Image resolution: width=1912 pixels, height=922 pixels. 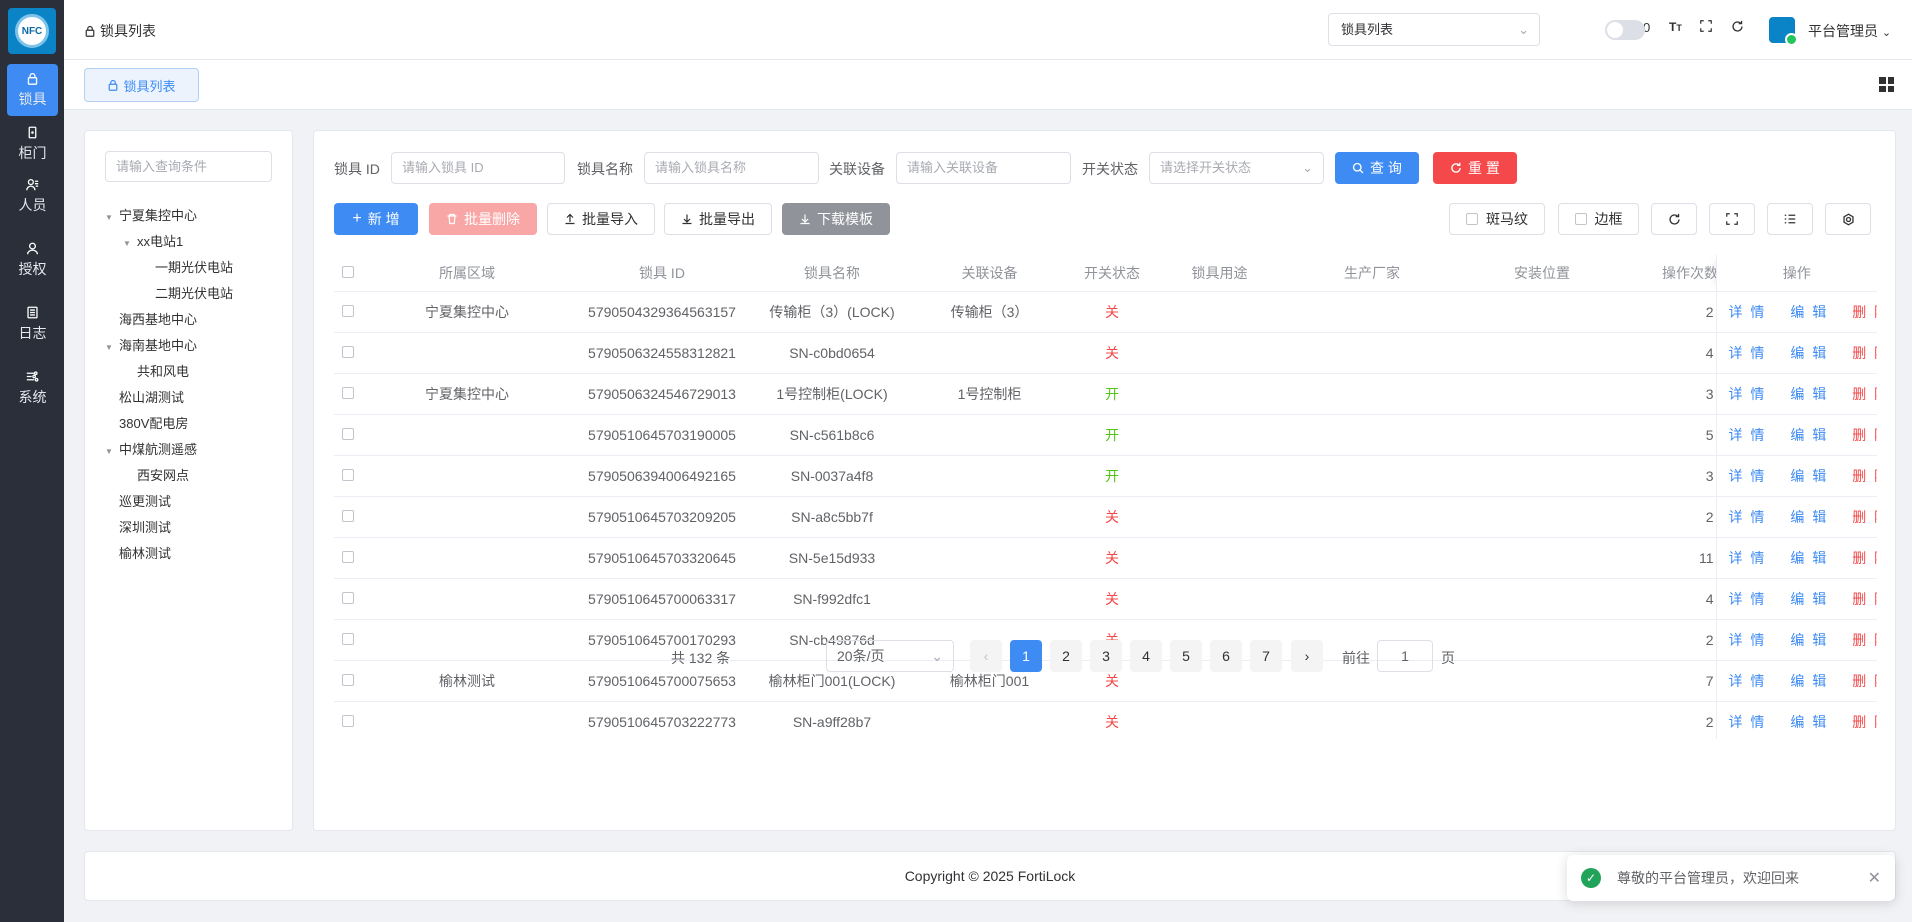 What do you see at coordinates (890, 656) in the screenshot?
I see `page-size-select: 20条/页 ⌄` at bounding box center [890, 656].